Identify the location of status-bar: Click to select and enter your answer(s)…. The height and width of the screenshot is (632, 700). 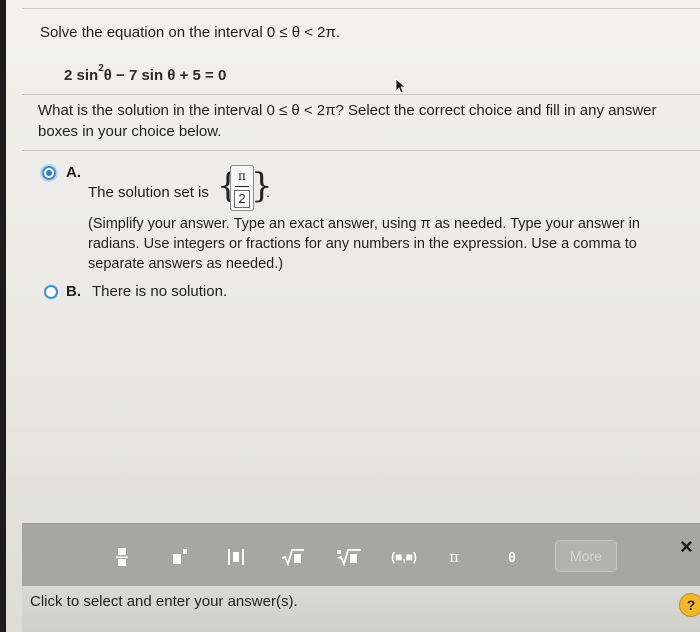
(361, 609).